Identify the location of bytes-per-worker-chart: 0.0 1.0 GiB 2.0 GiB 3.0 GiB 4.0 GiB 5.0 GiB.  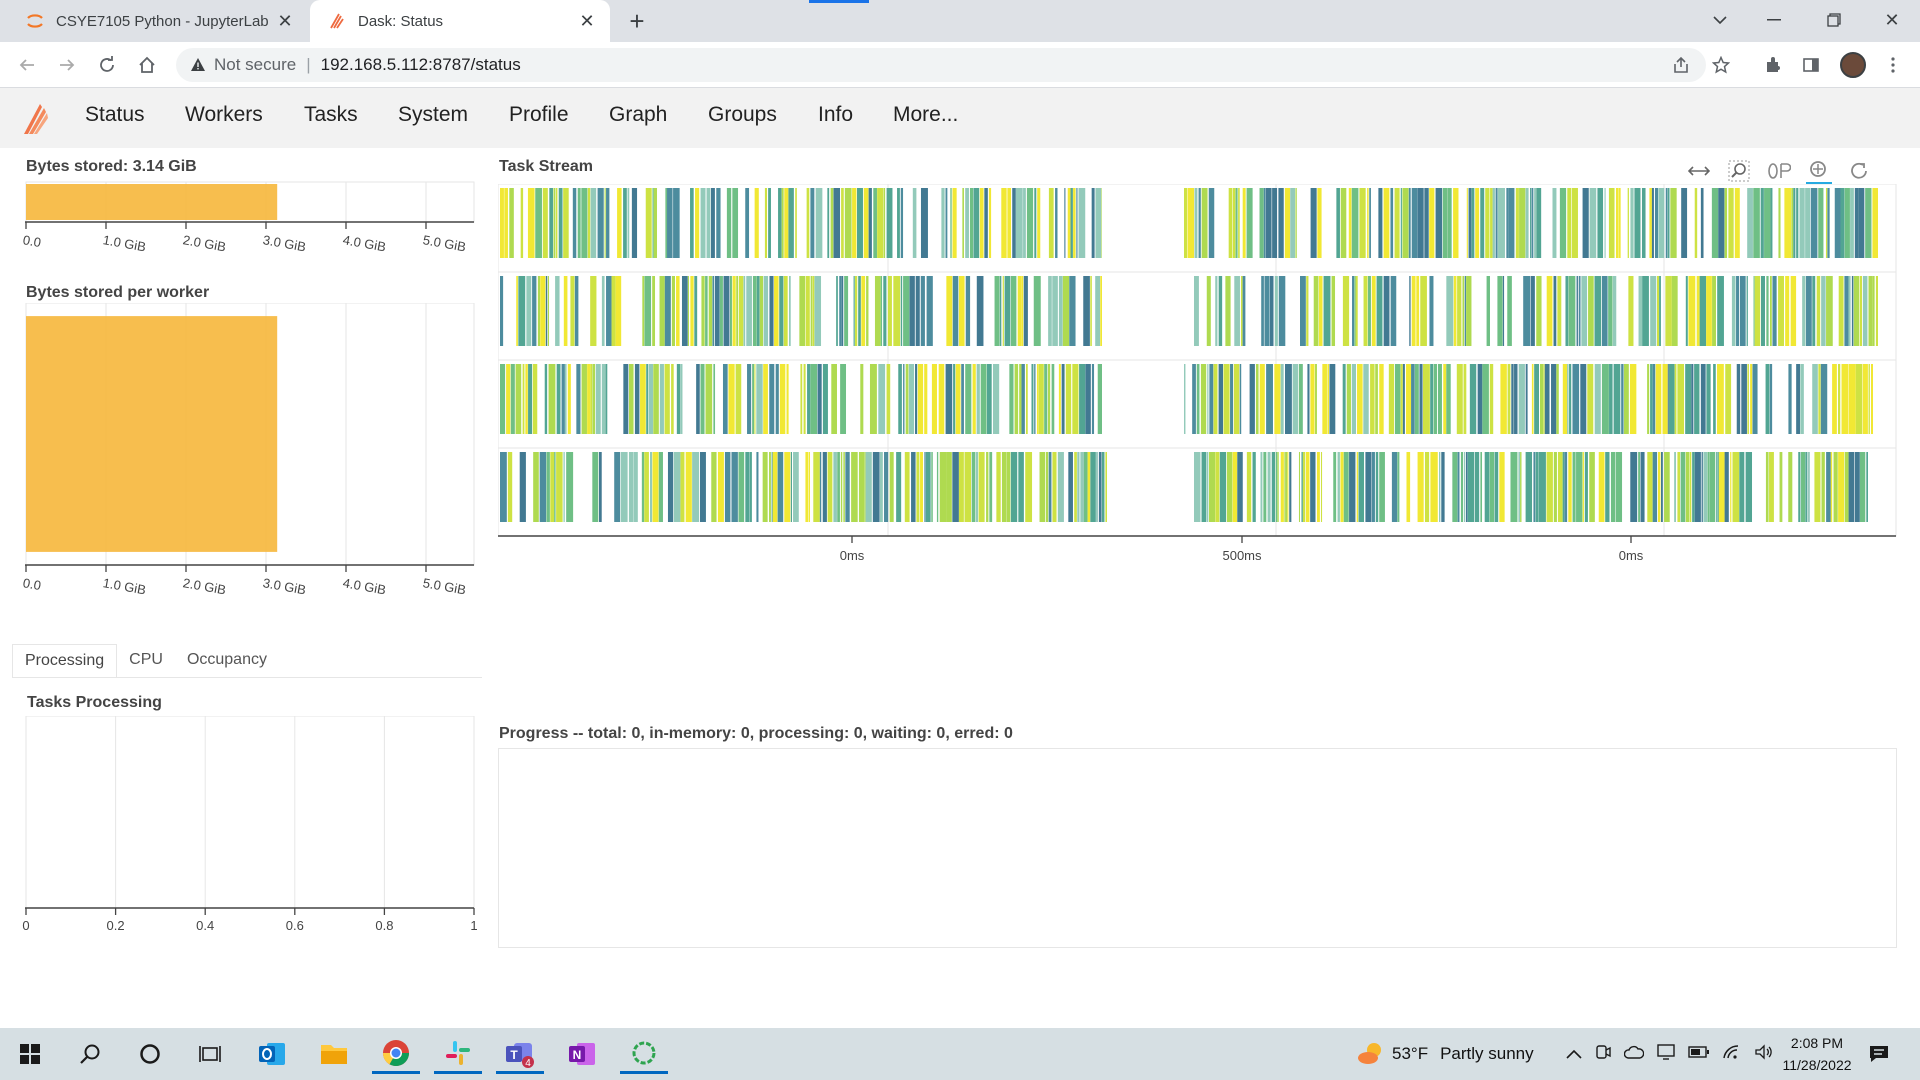
(240, 468).